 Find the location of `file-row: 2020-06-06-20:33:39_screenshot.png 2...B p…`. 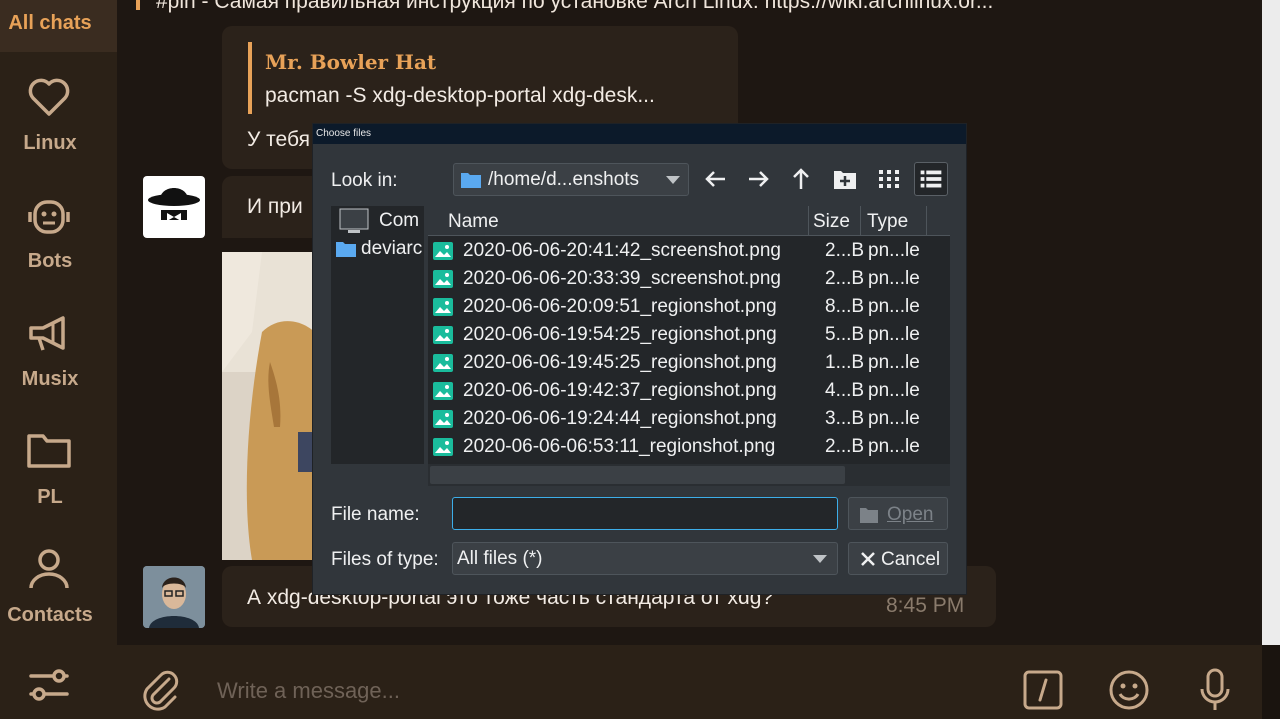

file-row: 2020-06-06-20:33:39_screenshot.png 2...B p… is located at coordinates (677, 279).